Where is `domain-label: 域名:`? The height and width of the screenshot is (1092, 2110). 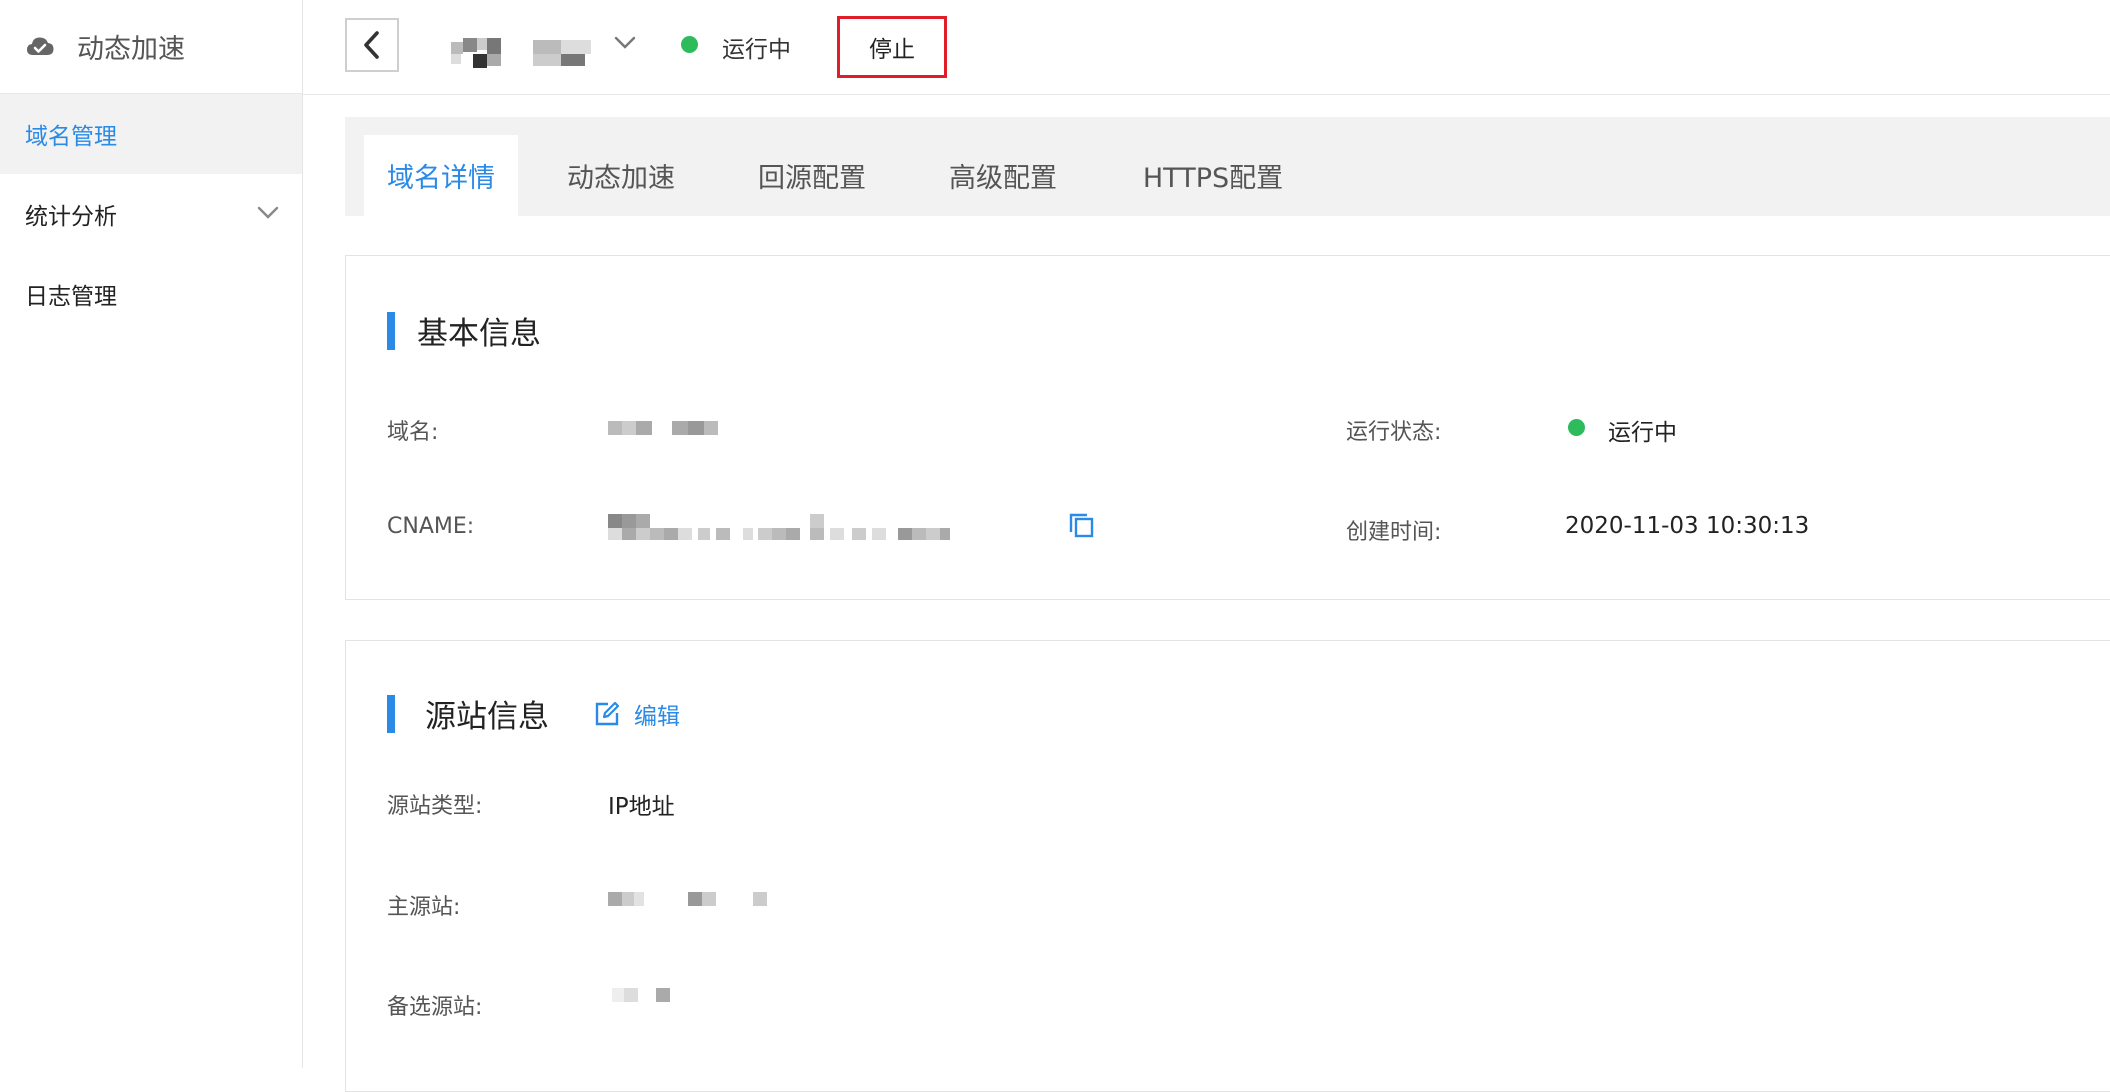
domain-label: 域名: is located at coordinates (413, 432).